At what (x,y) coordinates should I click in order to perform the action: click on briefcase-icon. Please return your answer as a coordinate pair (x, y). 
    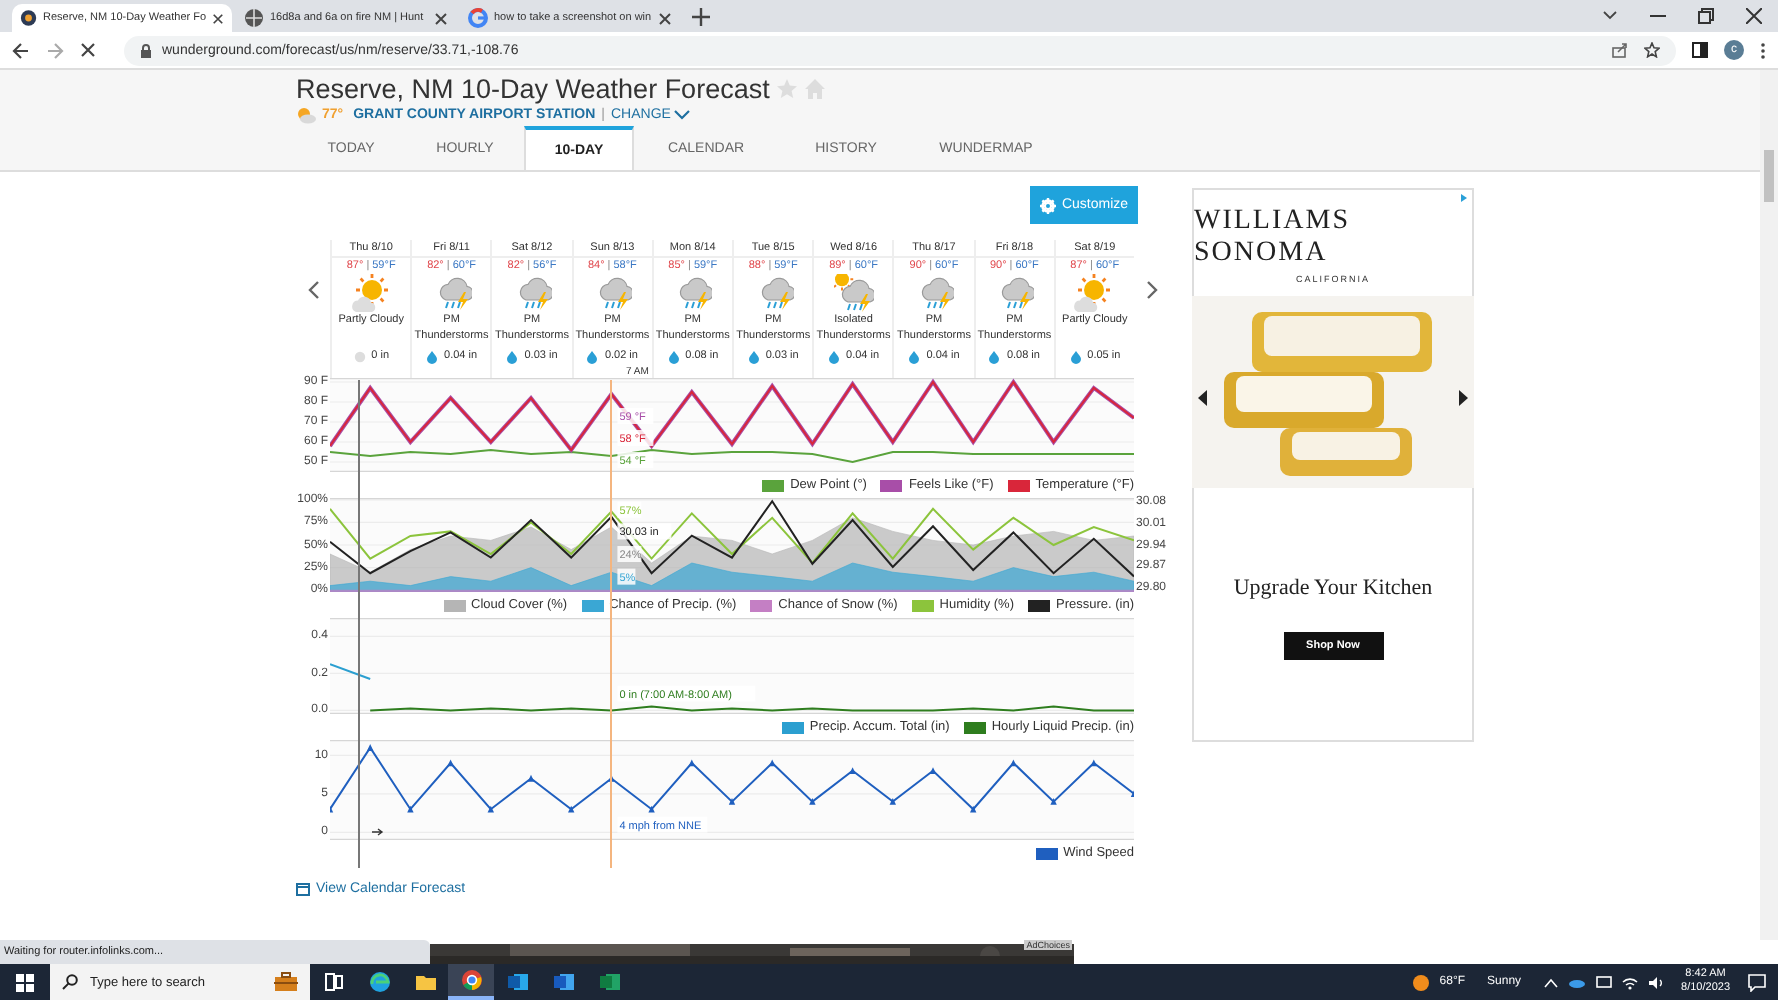
    Looking at the image, I should click on (286, 982).